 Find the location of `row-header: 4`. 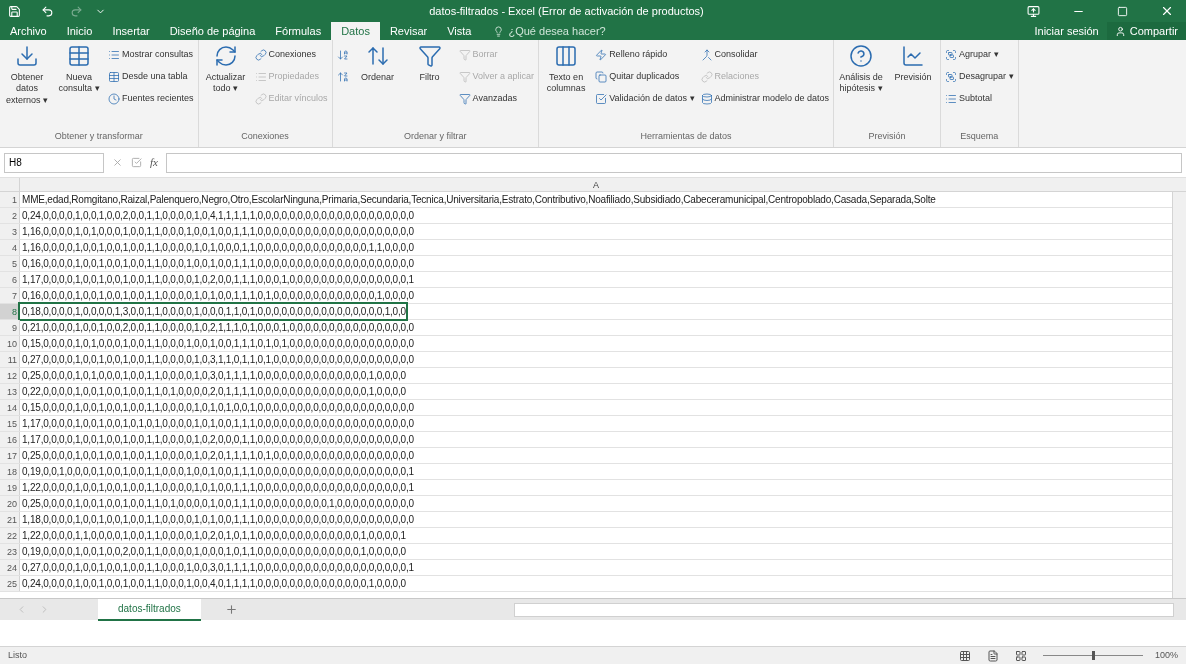

row-header: 4 is located at coordinates (10, 247).